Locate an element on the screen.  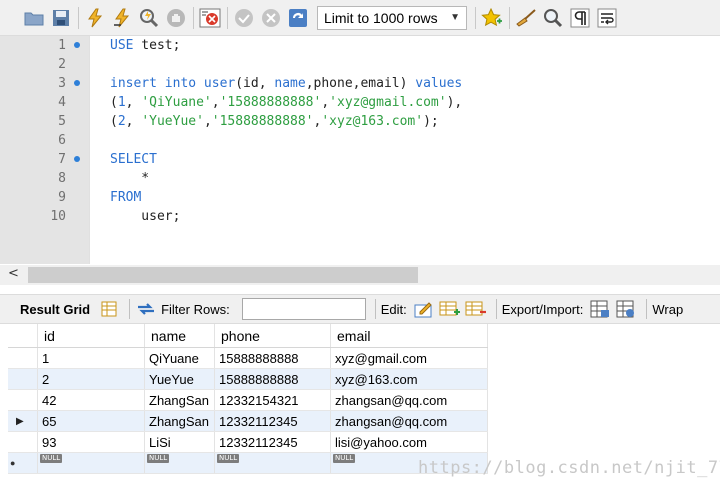
open-folder-icon is located at coordinates (34, 18).